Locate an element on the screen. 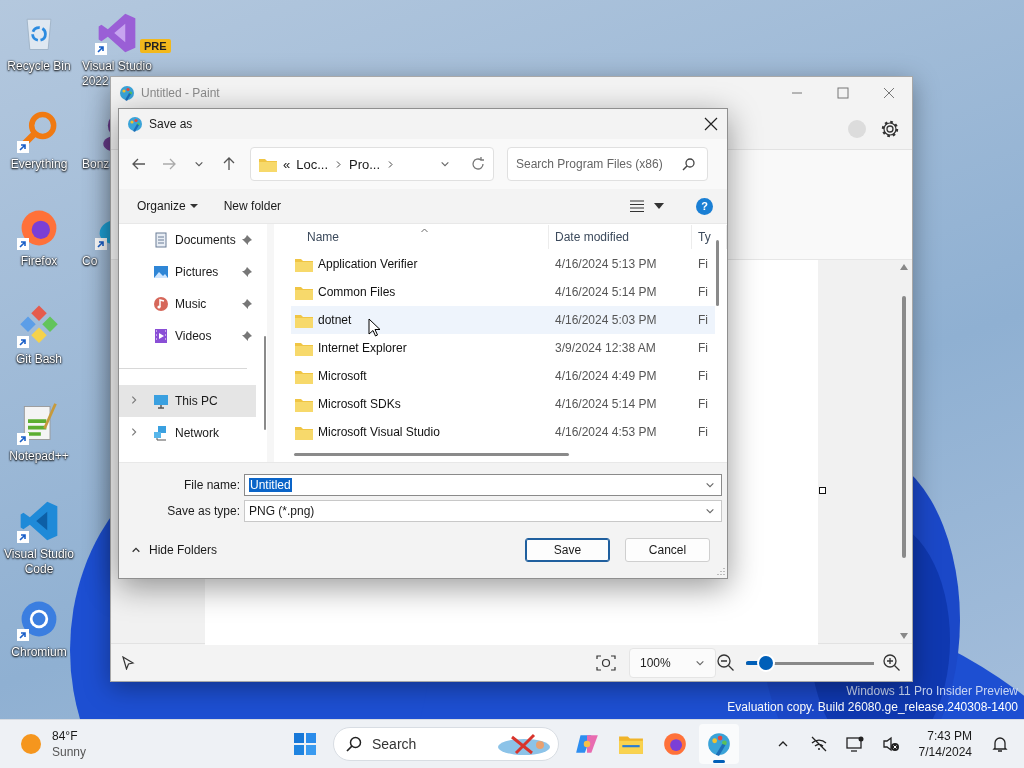  file-name-cell: Microsoft SDKs is located at coordinates (359, 404).